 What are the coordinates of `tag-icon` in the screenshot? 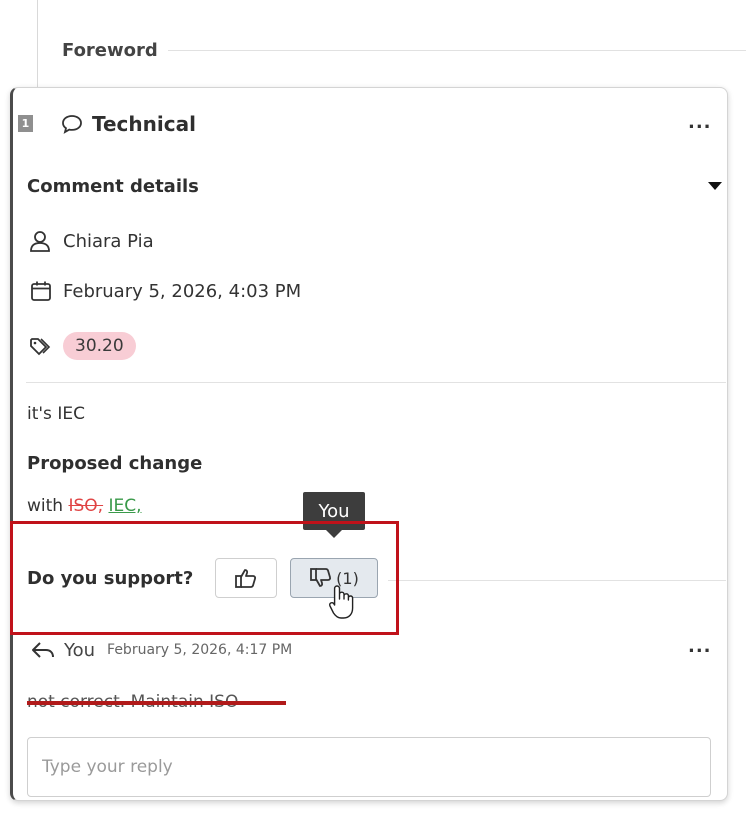 It's located at (40, 347).